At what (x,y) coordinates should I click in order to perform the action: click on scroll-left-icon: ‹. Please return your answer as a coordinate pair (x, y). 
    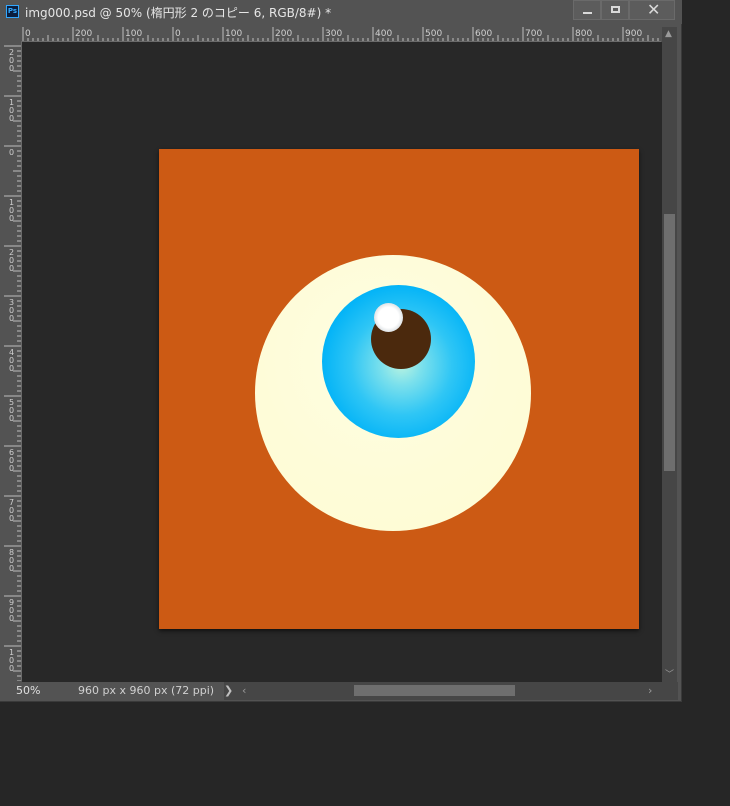
    Looking at the image, I should click on (244, 691).